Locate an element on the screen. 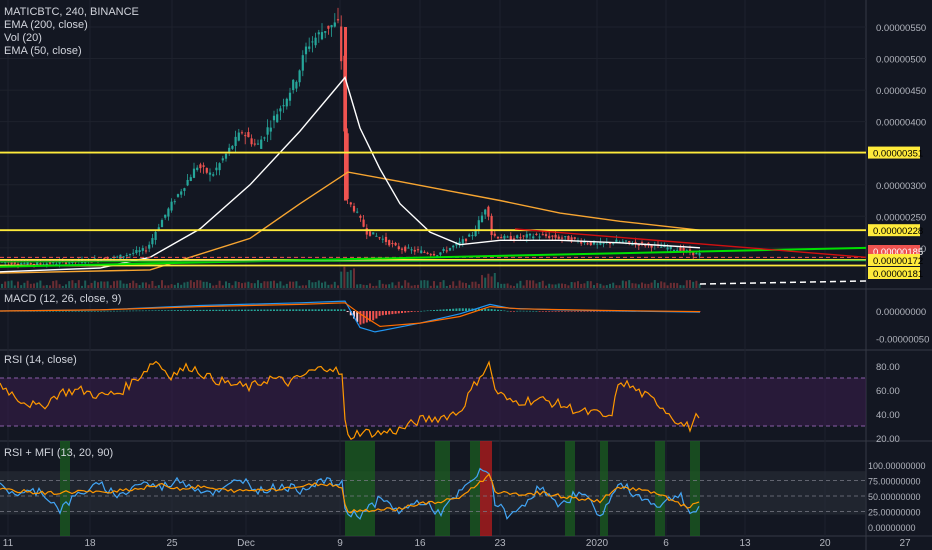 The height and width of the screenshot is (550, 932). price-tick-label: 0.00000450 is located at coordinates (901, 91).